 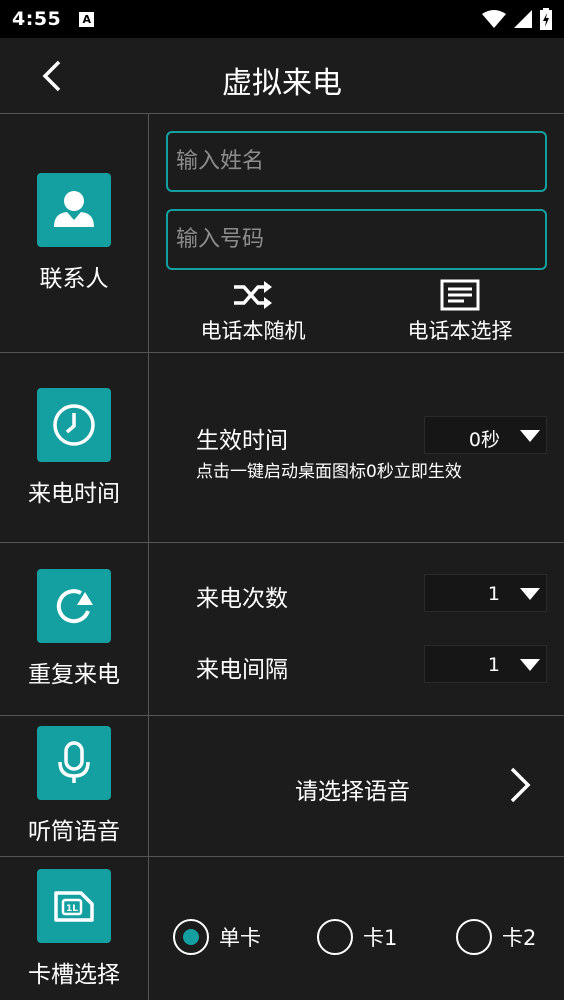 I want to click on voice-section: 听筒语音 请选择语音, so click(x=282, y=786).